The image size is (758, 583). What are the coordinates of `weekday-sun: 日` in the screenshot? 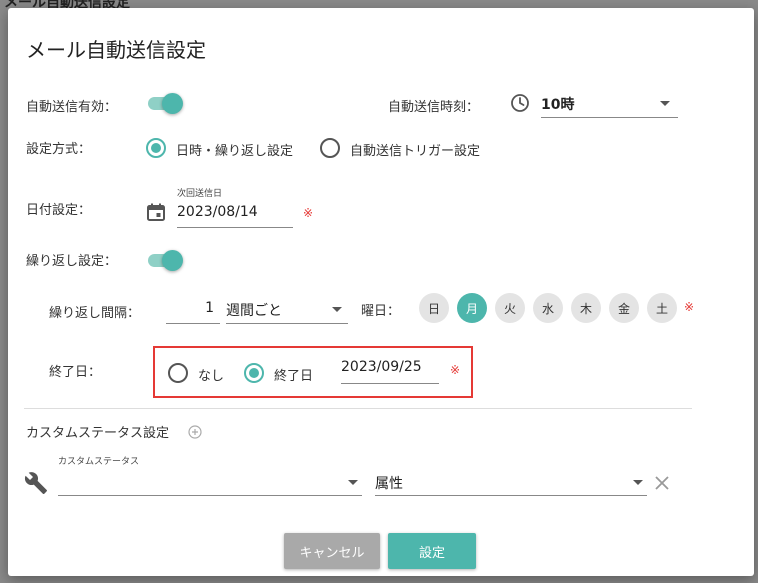 It's located at (434, 308).